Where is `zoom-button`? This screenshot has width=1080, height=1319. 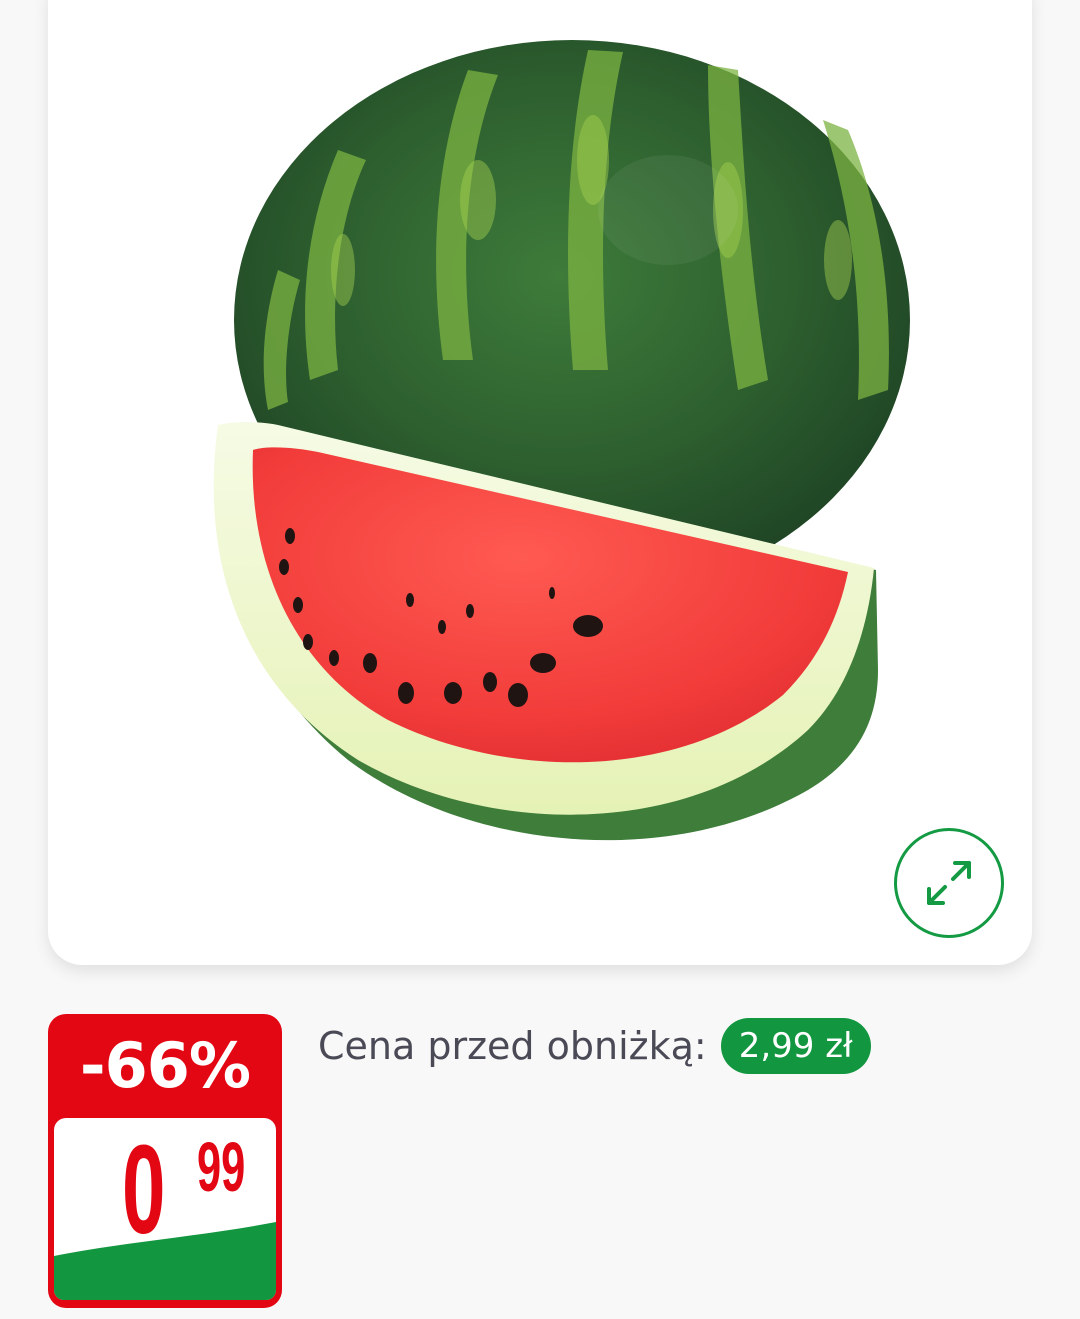 zoom-button is located at coordinates (949, 883).